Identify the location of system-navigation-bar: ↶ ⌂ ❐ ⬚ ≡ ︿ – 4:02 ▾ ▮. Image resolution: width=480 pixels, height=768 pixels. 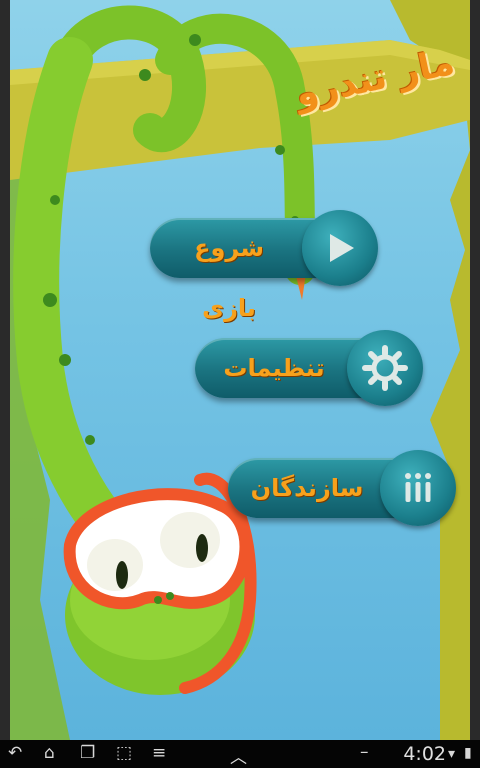
(240, 754).